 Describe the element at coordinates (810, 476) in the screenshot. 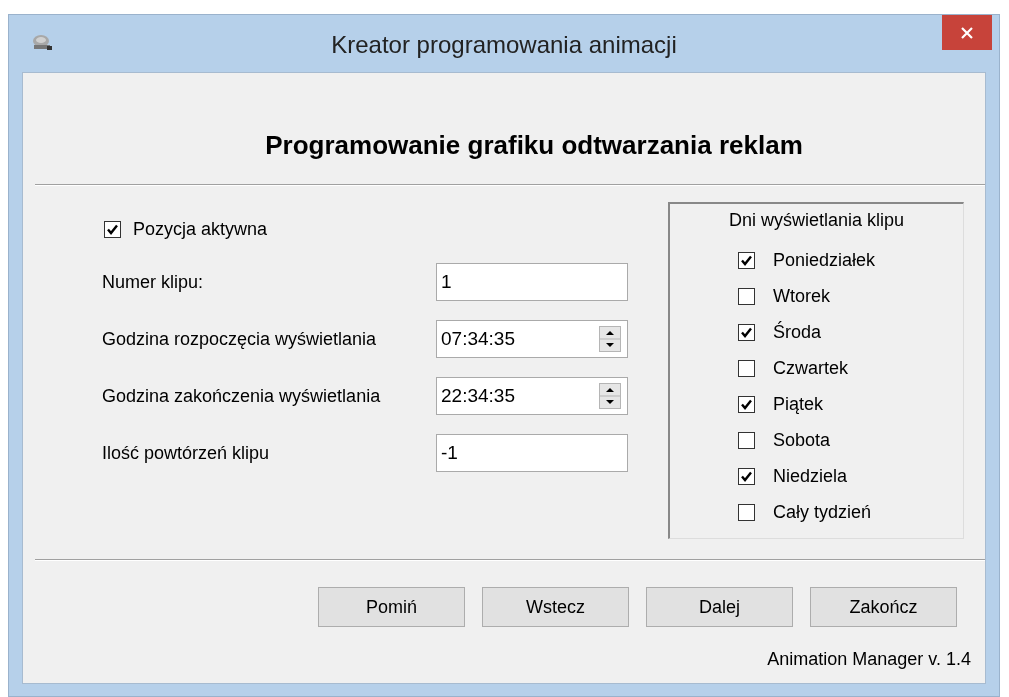

I see `checkbox-label: Niedziela` at that location.